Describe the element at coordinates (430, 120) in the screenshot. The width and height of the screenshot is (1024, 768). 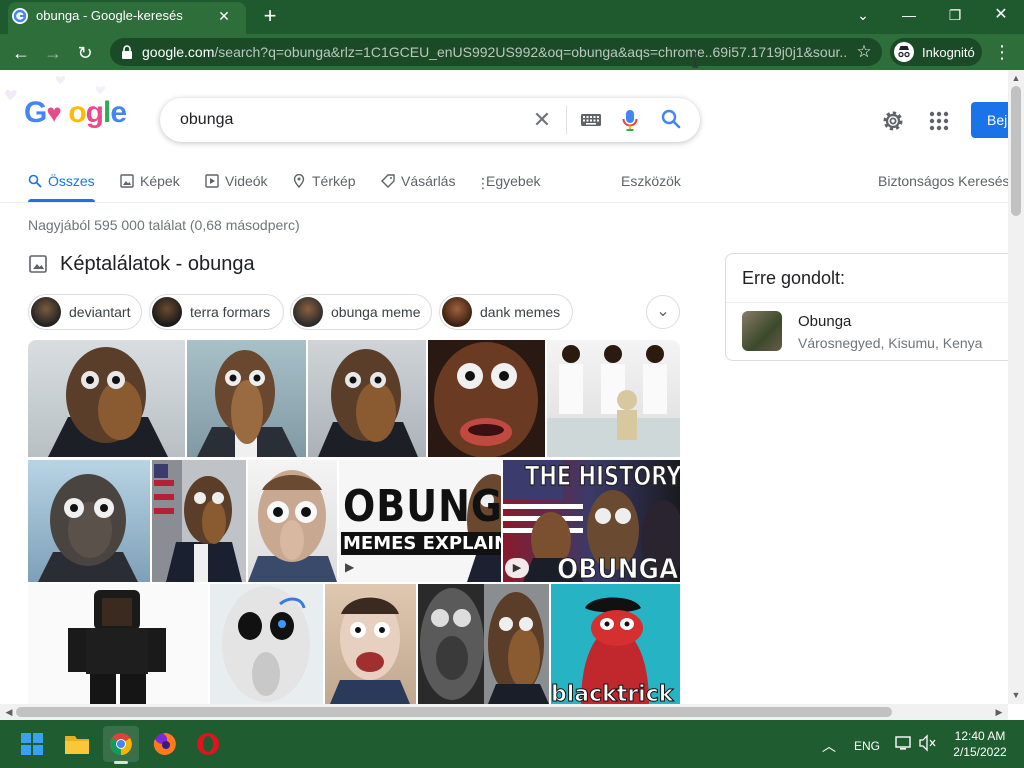
I see `search-box` at that location.